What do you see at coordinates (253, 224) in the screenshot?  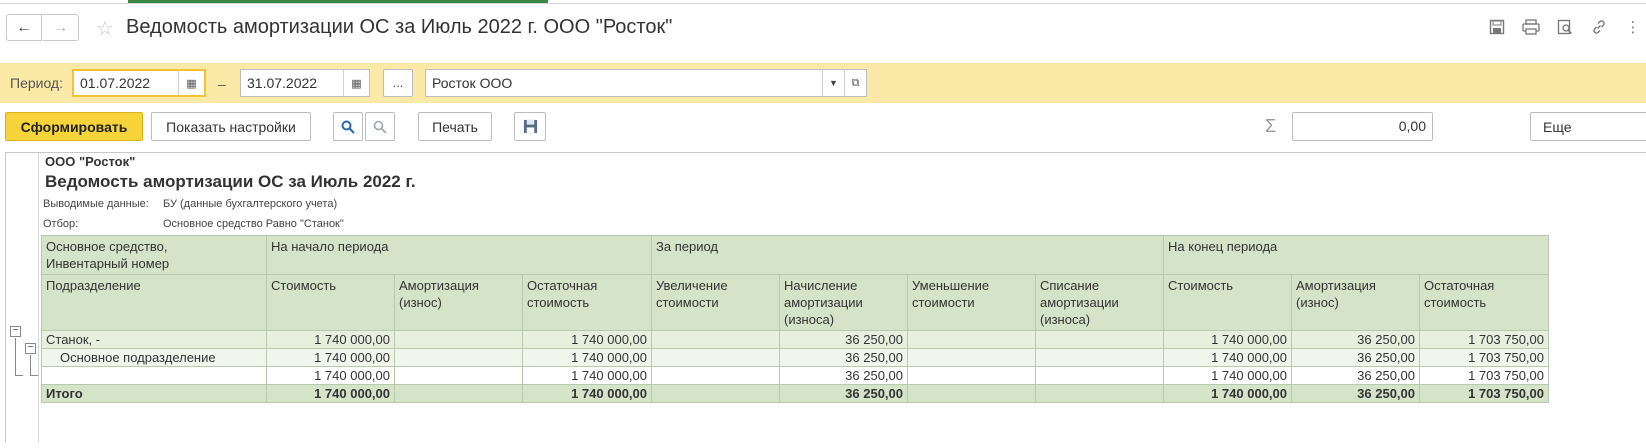 I see `filter-value: Основное средство Равно "Станок"` at bounding box center [253, 224].